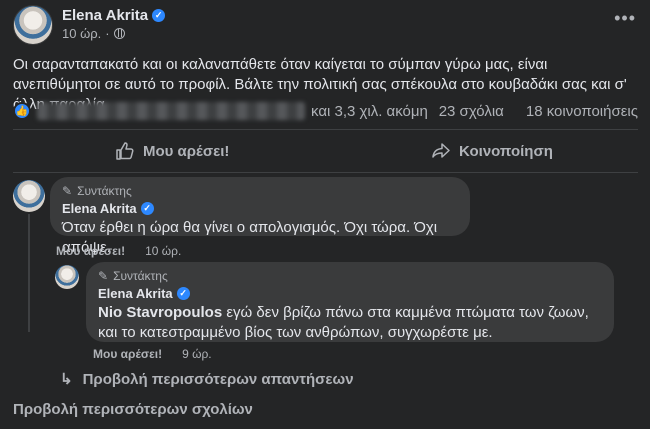 The width and height of the screenshot is (650, 429). What do you see at coordinates (125, 151) in the screenshot?
I see `thumbs-up-icon` at bounding box center [125, 151].